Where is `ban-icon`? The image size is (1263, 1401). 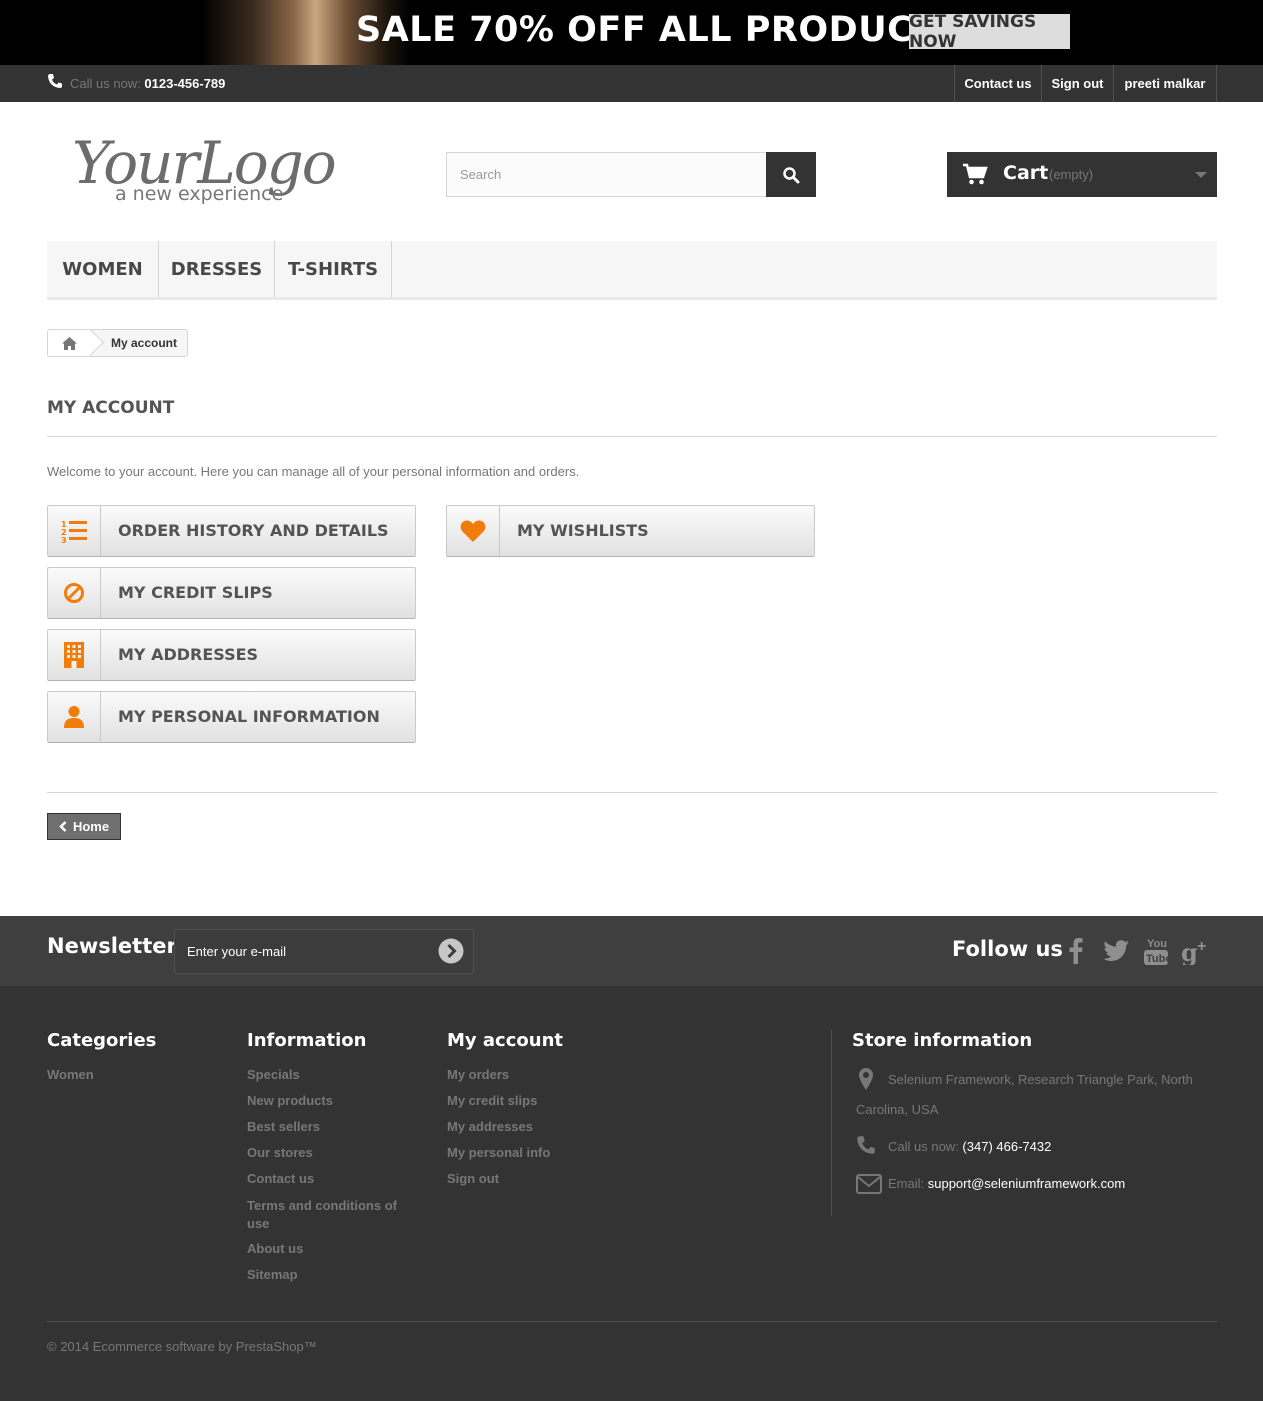
ban-icon is located at coordinates (74, 593).